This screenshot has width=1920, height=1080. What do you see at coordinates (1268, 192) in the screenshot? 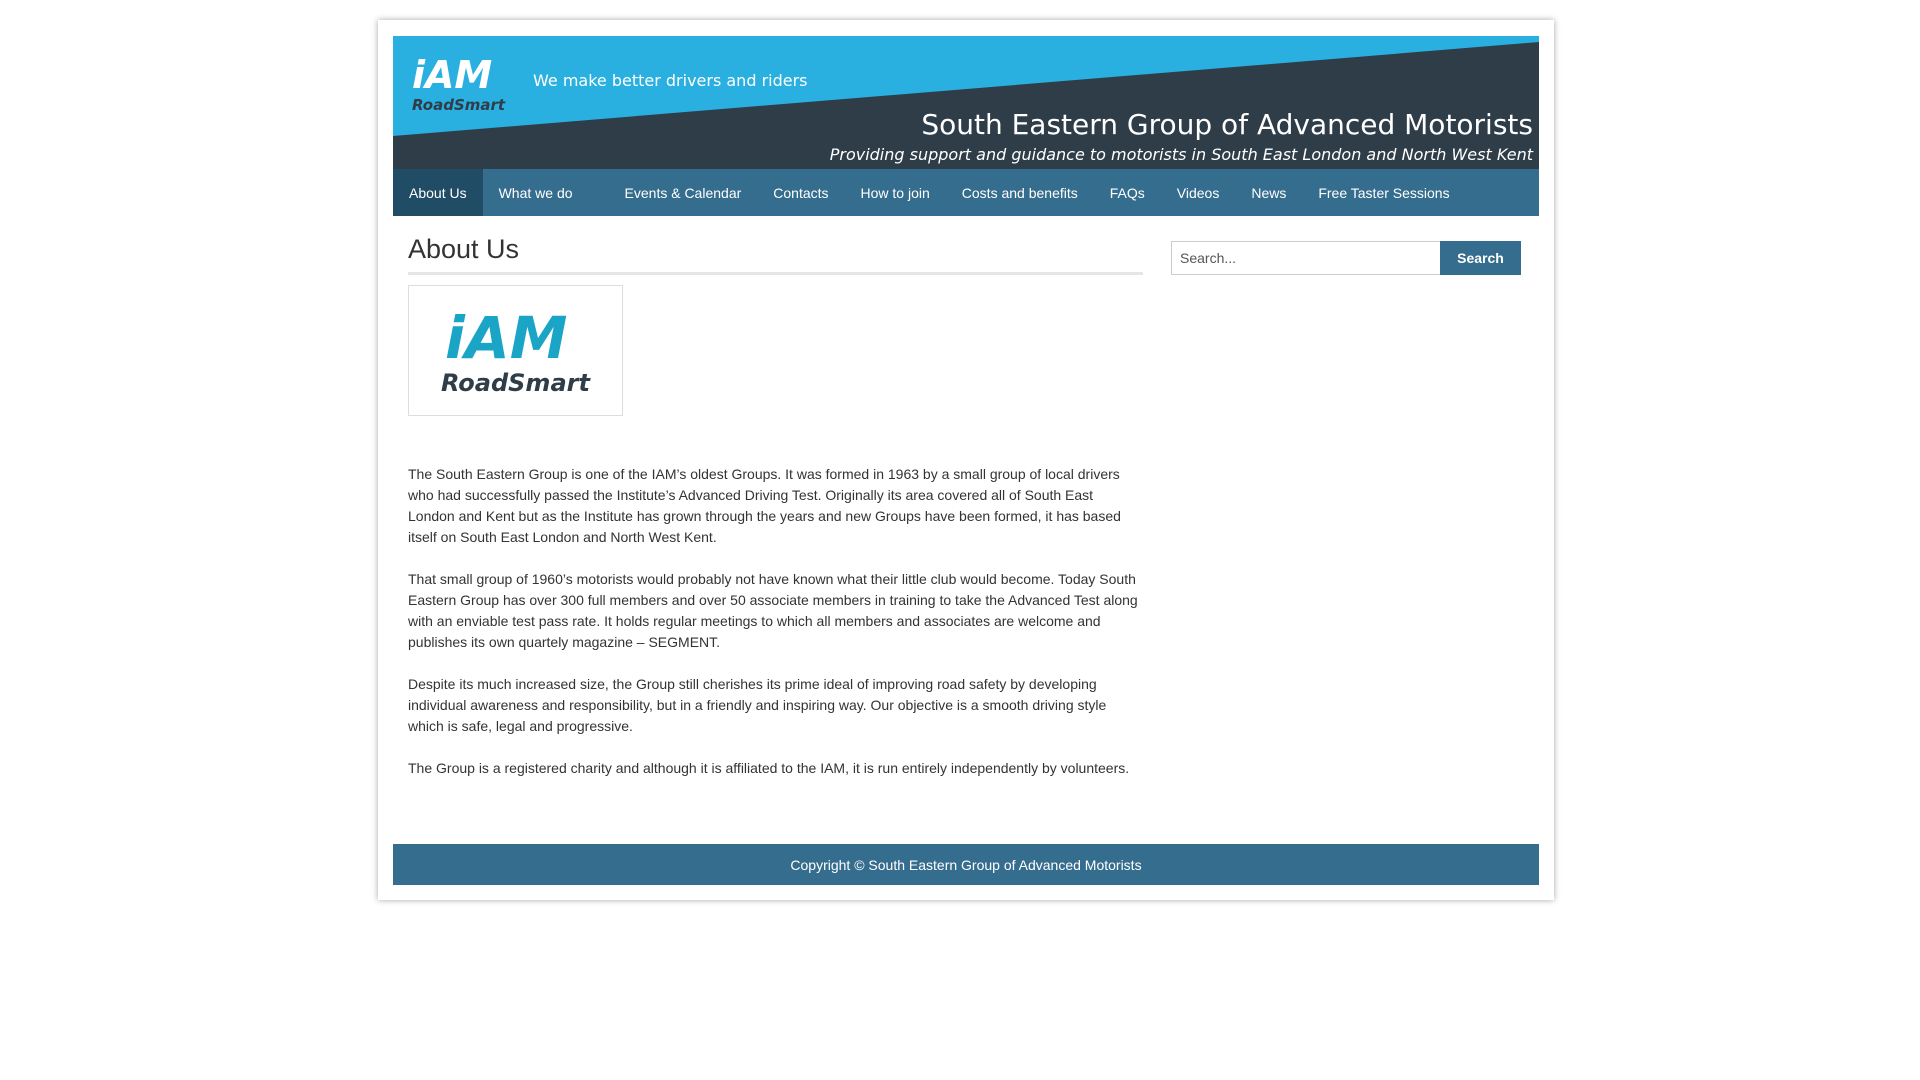
I see `nav-item-news: News` at bounding box center [1268, 192].